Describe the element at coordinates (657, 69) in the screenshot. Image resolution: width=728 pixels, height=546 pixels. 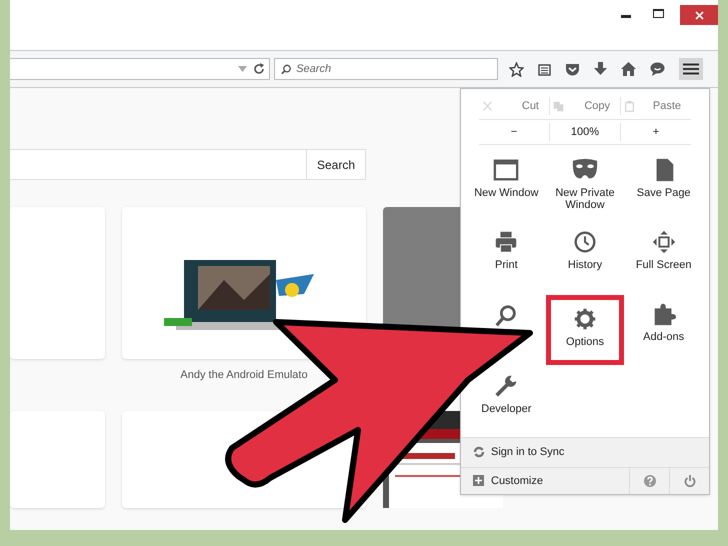
I see `chat-icon` at that location.